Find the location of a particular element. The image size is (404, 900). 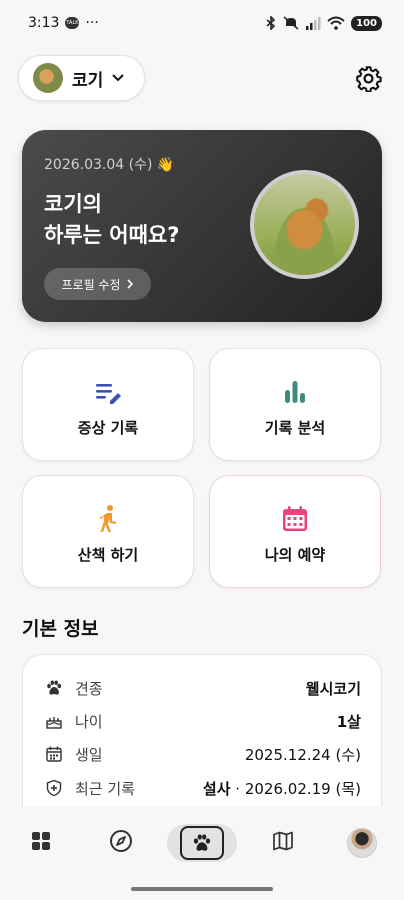

my-booking-tile: 나의 예약 is located at coordinates (295, 531).